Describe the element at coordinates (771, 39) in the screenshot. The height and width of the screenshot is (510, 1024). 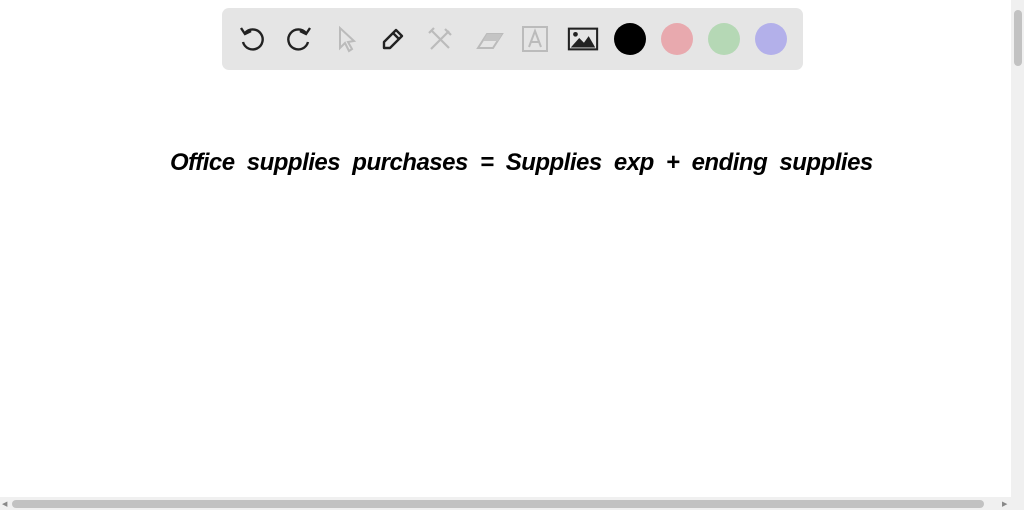
I see `color-purple-swatch` at that location.